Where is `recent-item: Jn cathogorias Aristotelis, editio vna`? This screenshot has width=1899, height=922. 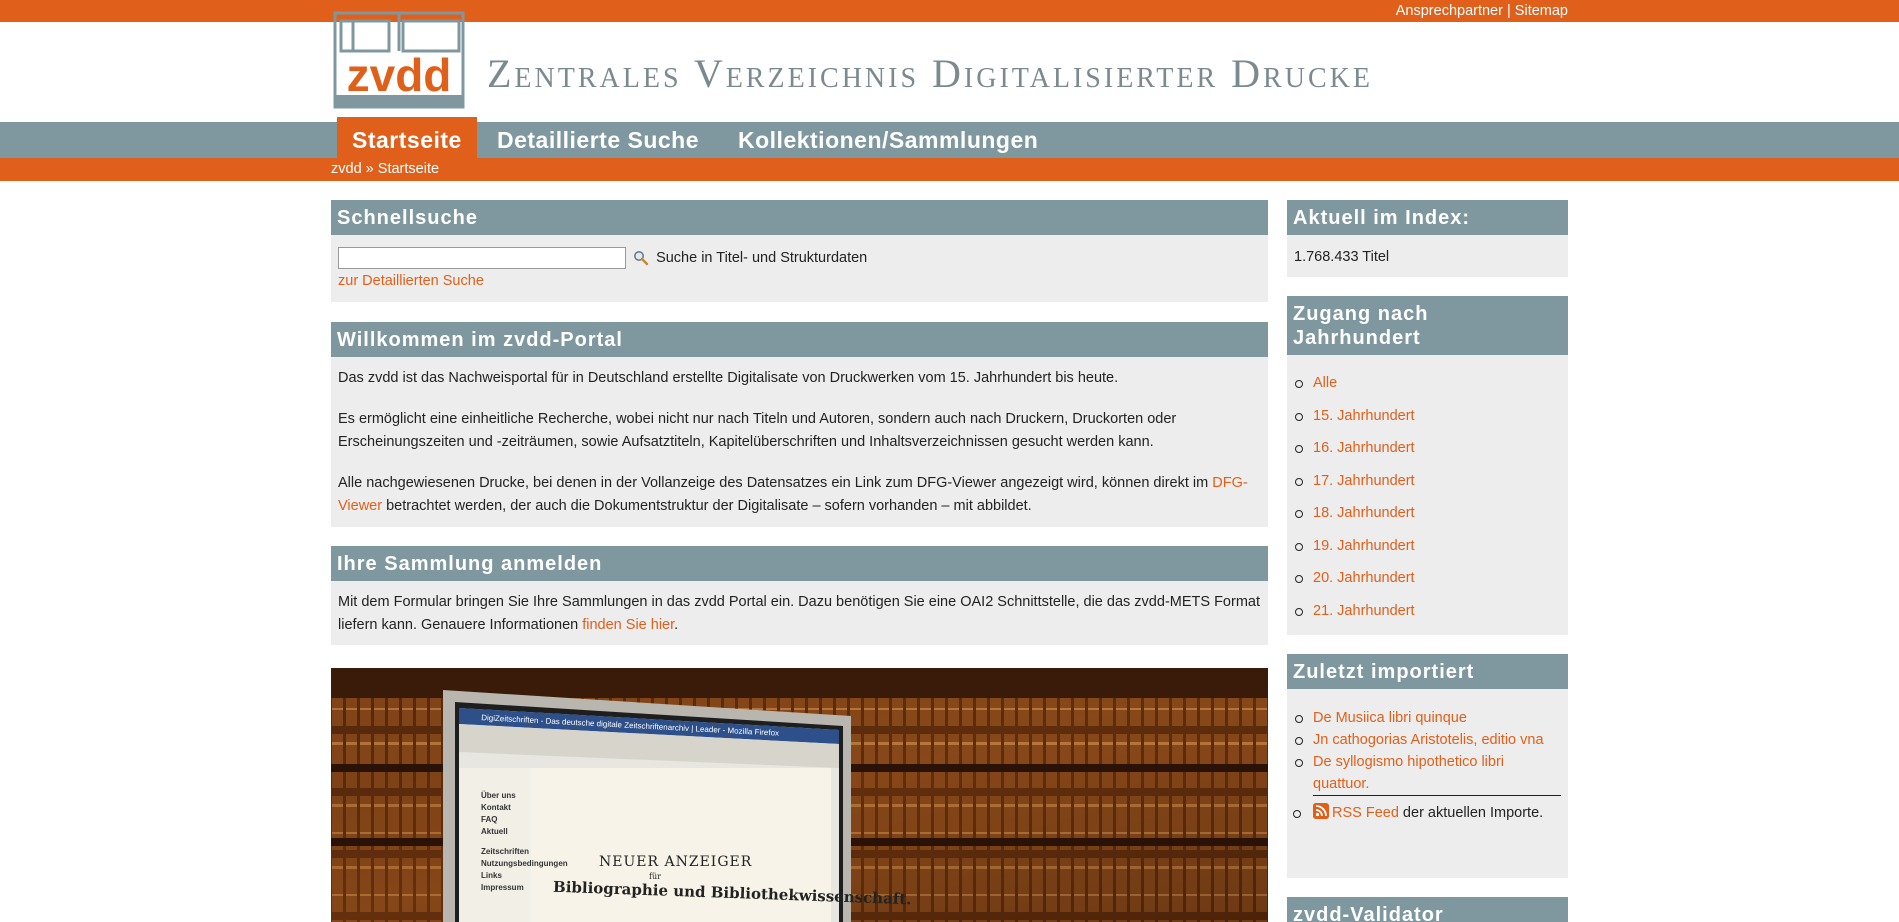
recent-item: Jn cathogorias Aristotelis, editio vna is located at coordinates (1424, 740).